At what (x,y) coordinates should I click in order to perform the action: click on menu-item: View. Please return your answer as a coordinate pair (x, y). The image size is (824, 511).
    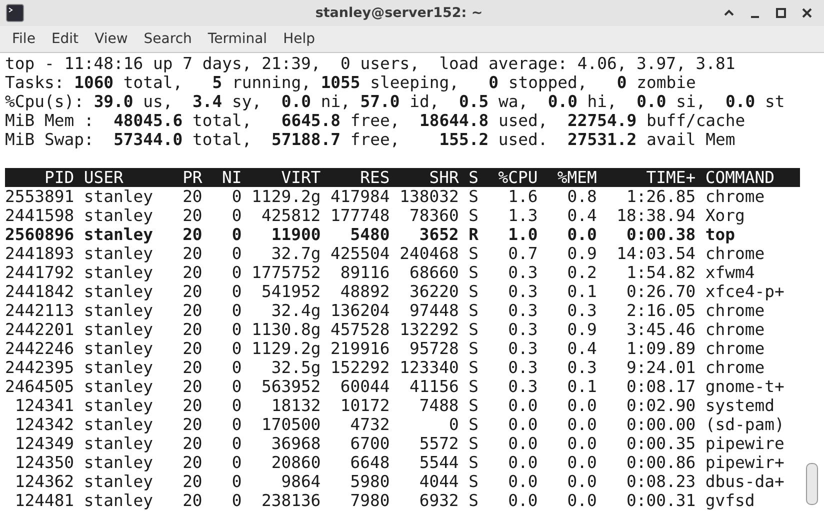
    Looking at the image, I should click on (111, 39).